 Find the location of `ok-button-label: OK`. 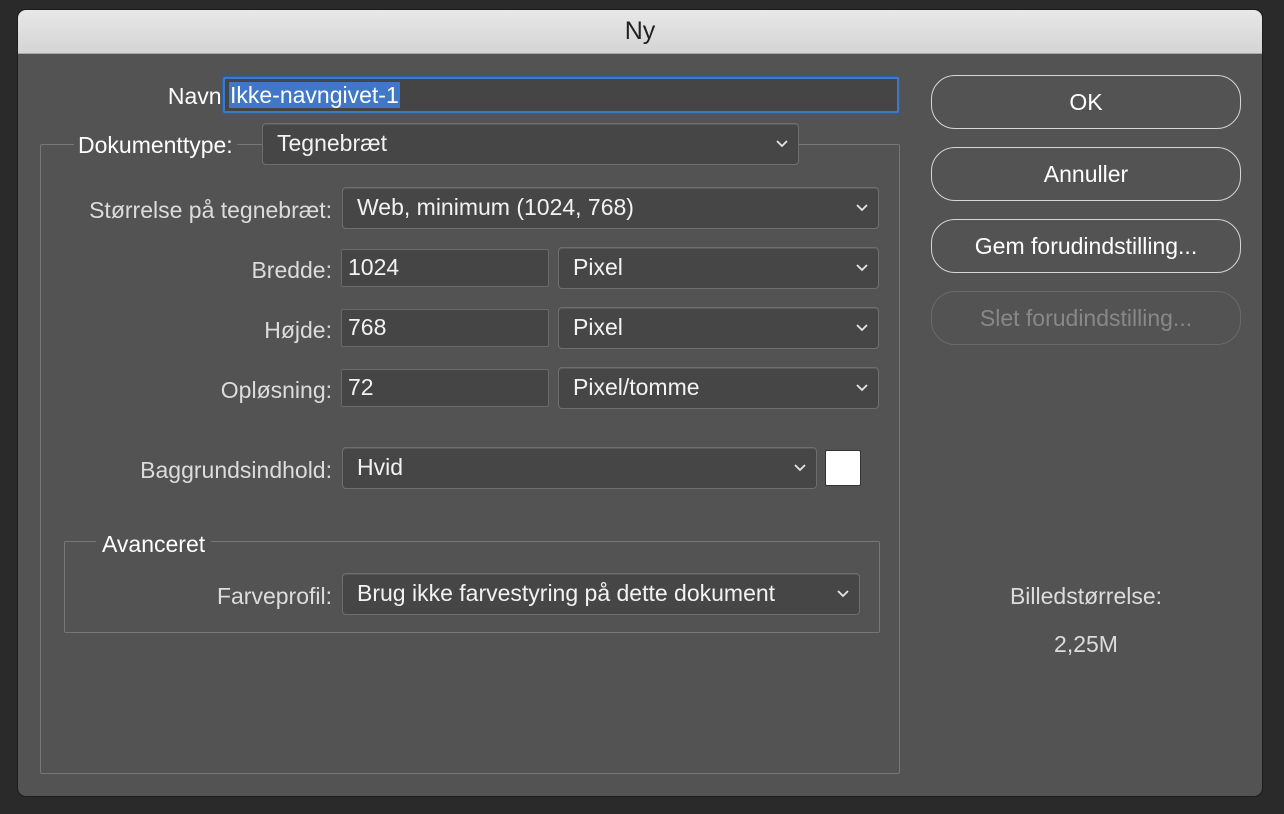

ok-button-label: OK is located at coordinates (1086, 101).